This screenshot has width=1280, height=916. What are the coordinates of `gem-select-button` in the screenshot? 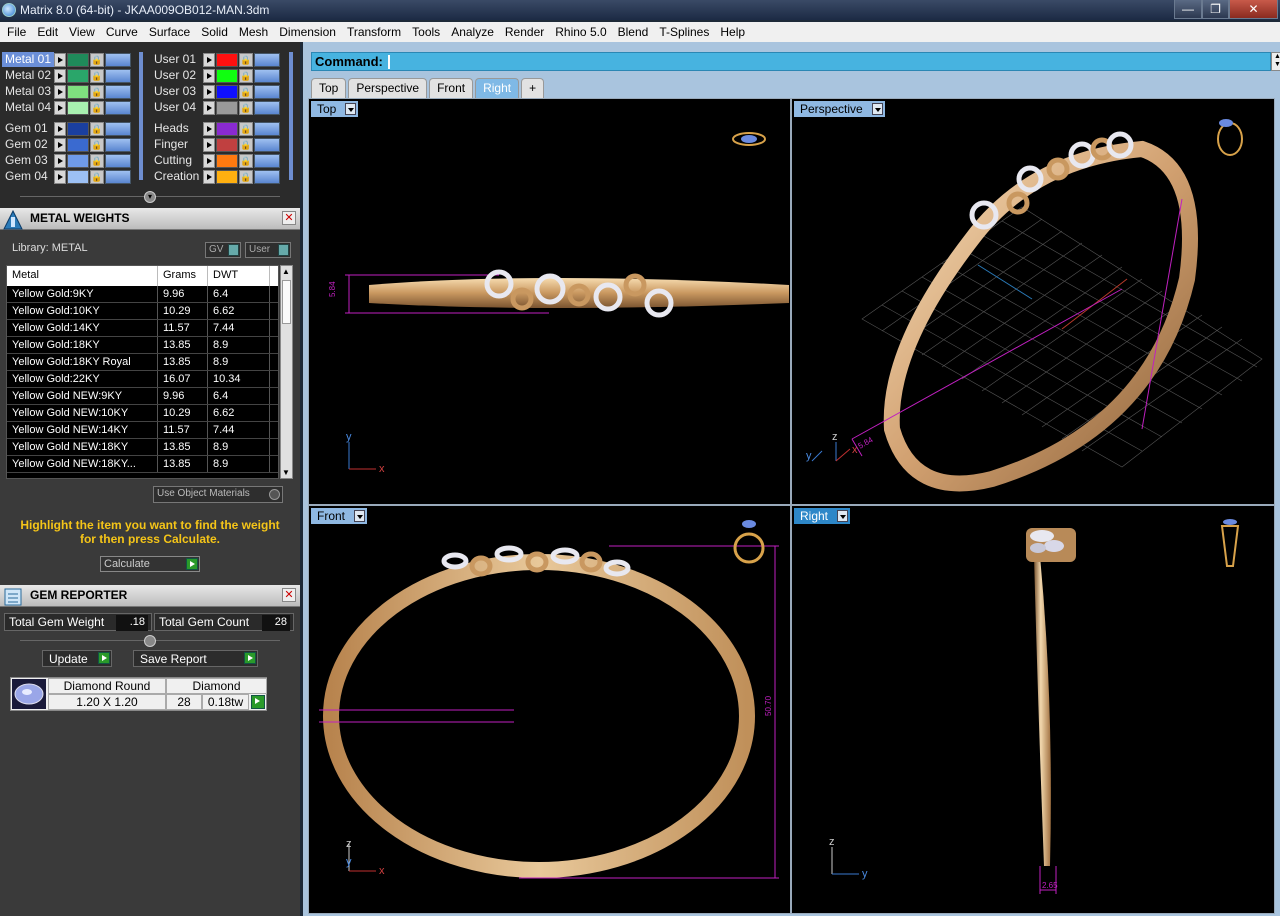 It's located at (258, 702).